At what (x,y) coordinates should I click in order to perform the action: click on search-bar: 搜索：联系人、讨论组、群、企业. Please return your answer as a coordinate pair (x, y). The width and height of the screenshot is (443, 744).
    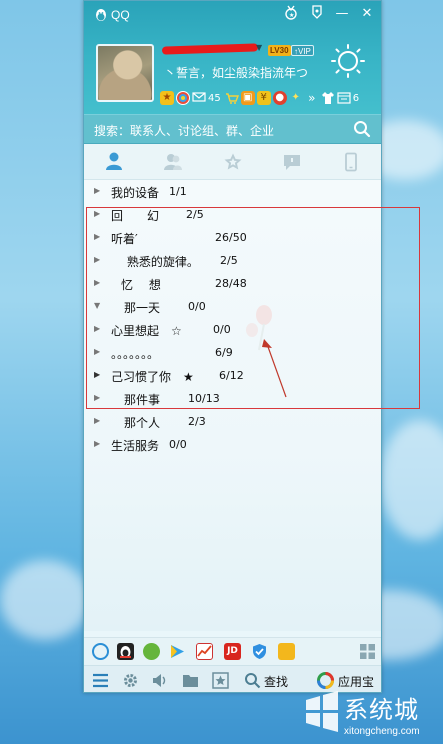
    Looking at the image, I should click on (232, 129).